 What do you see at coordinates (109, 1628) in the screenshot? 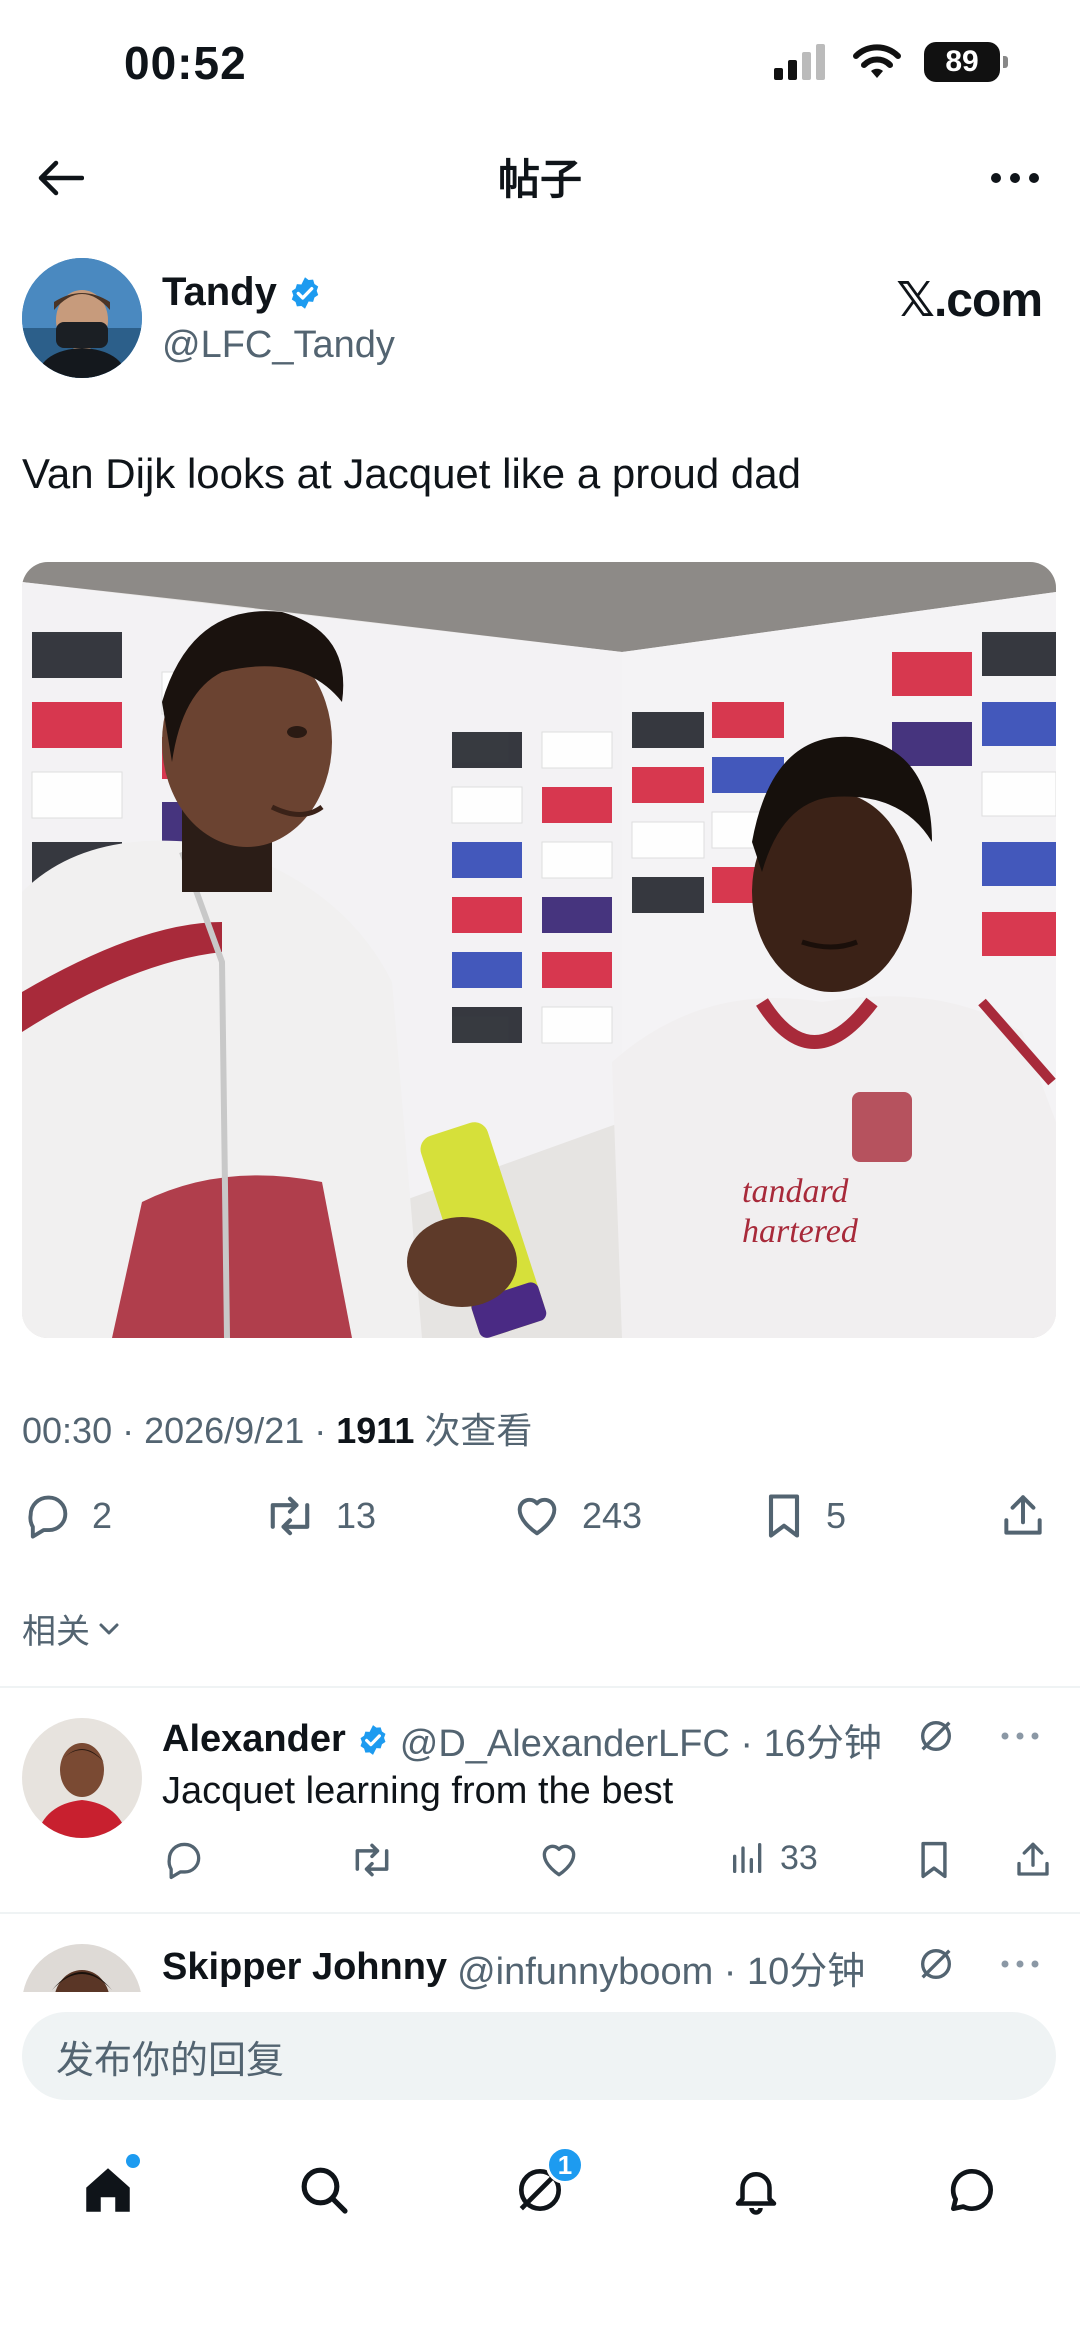
I see `chevron-down-icon` at bounding box center [109, 1628].